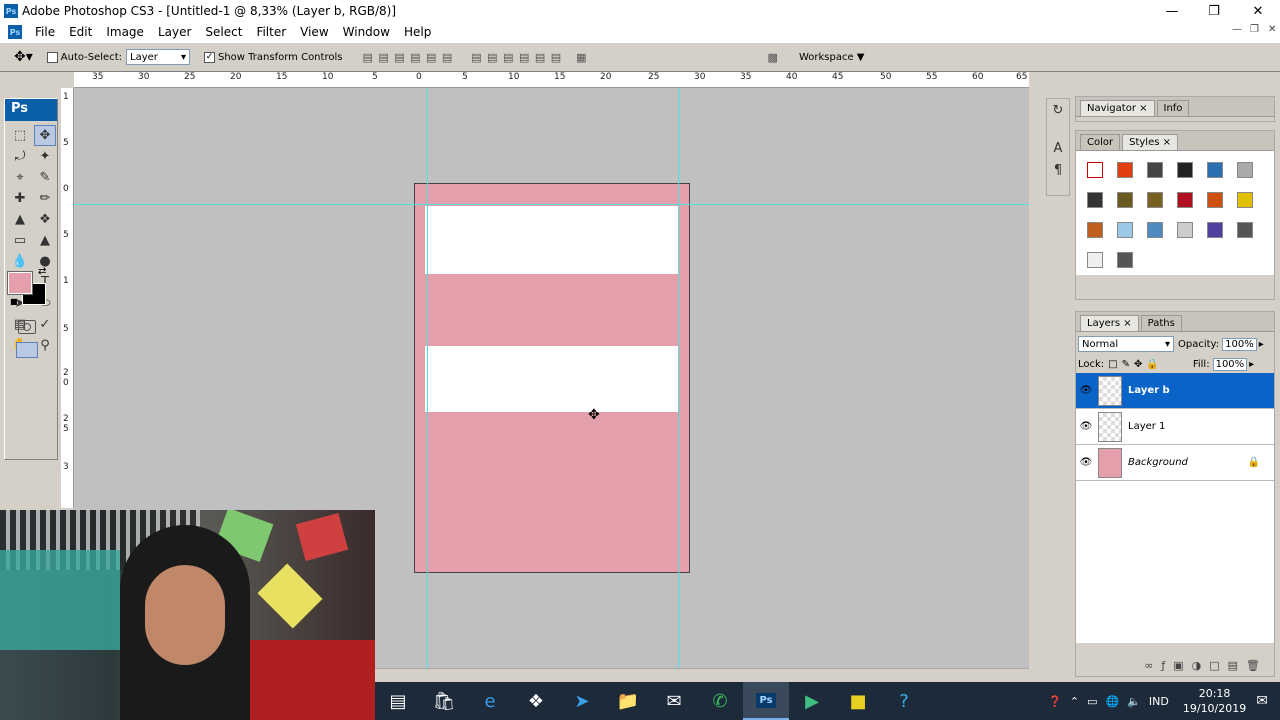  Describe the element at coordinates (1058, 148) in the screenshot. I see `character-panel-icon: A` at that location.